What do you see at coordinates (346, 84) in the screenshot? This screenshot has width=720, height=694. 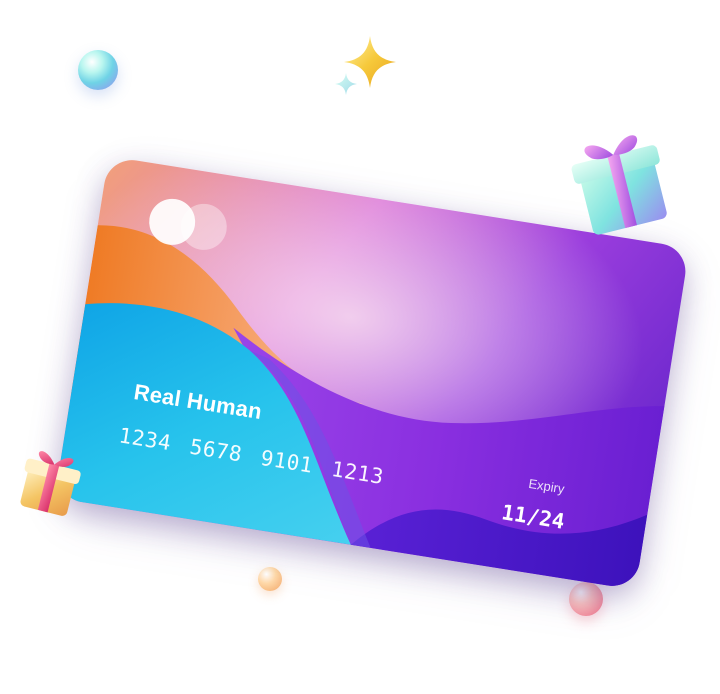 I see `small-sparkle-icon` at bounding box center [346, 84].